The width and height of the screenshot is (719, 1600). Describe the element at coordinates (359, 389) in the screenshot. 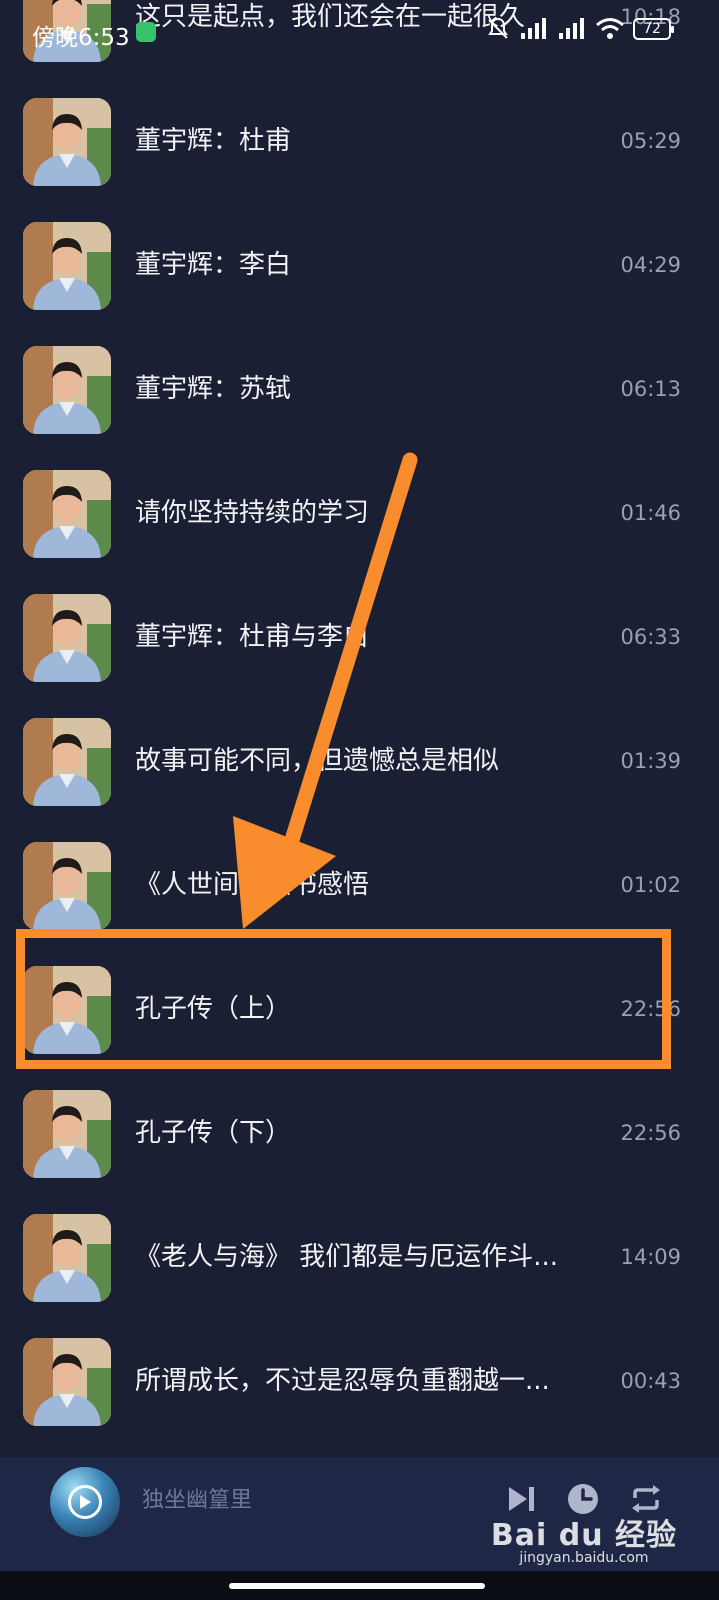

I see `track-row: 董宇辉：苏轼 06:13` at that location.